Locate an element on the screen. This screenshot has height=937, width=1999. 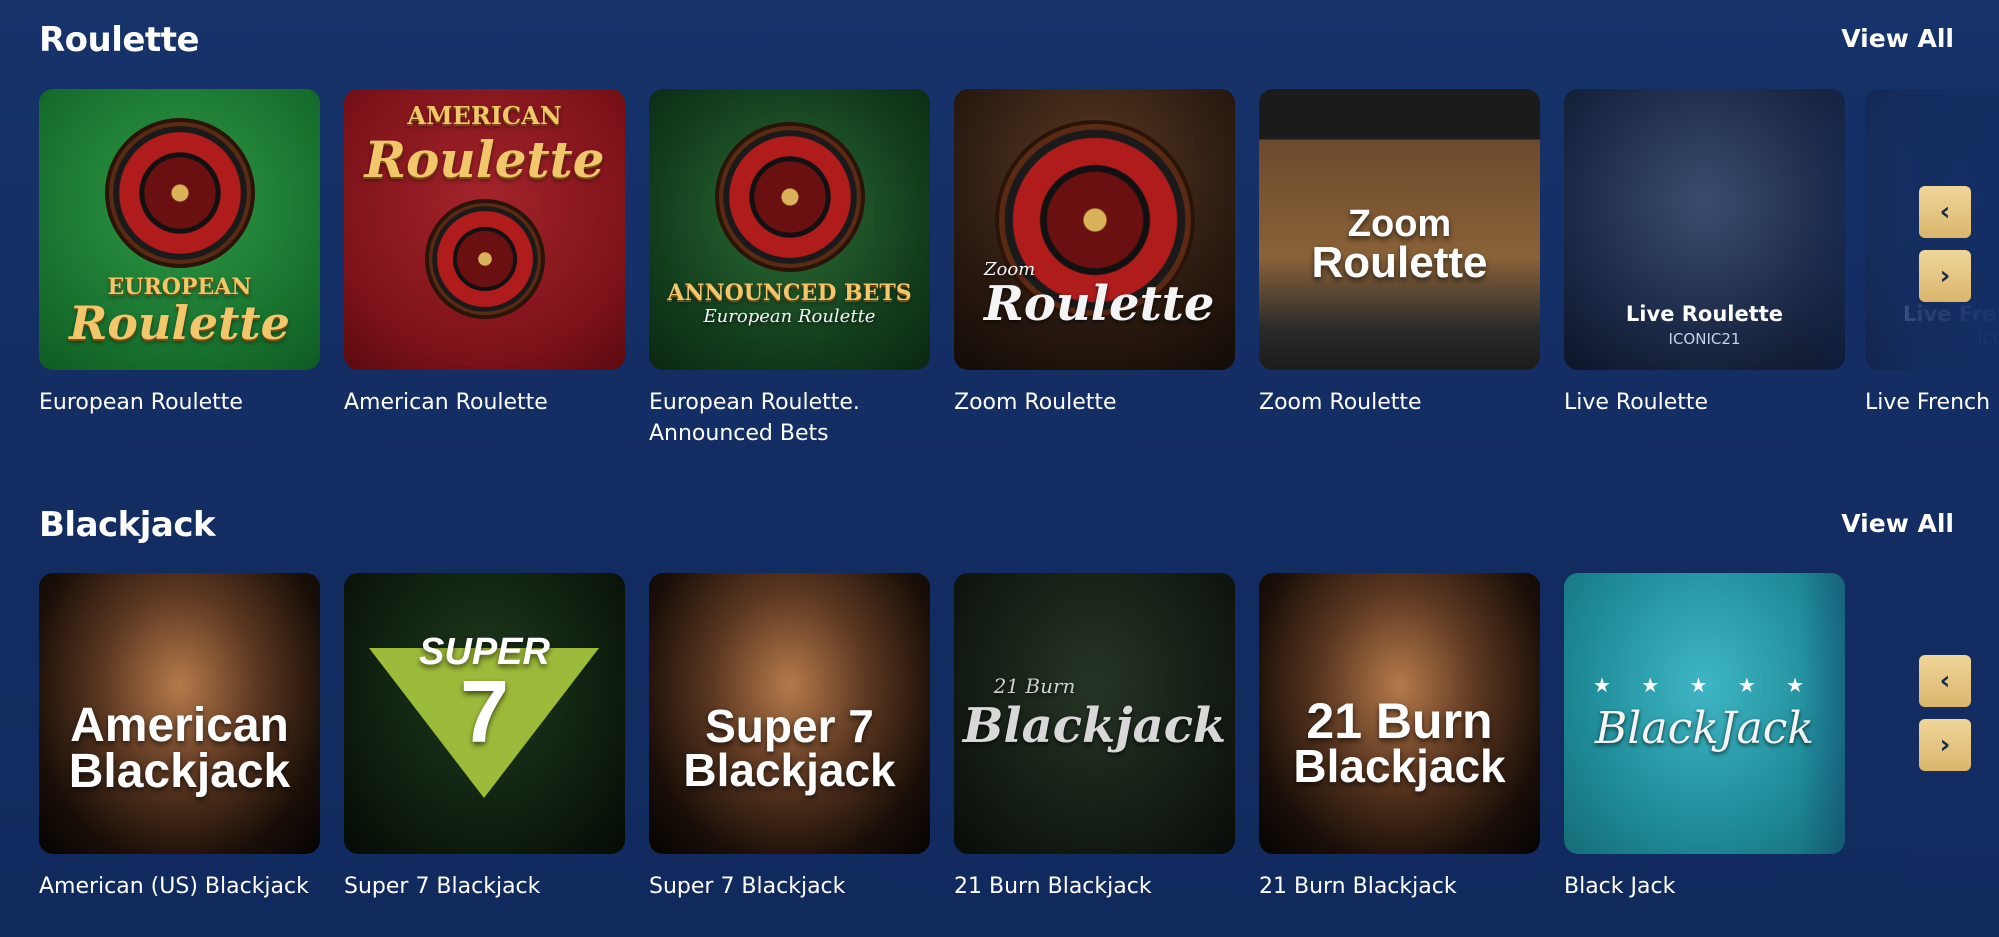
view-all-blackjack-link: View All is located at coordinates (1897, 523).